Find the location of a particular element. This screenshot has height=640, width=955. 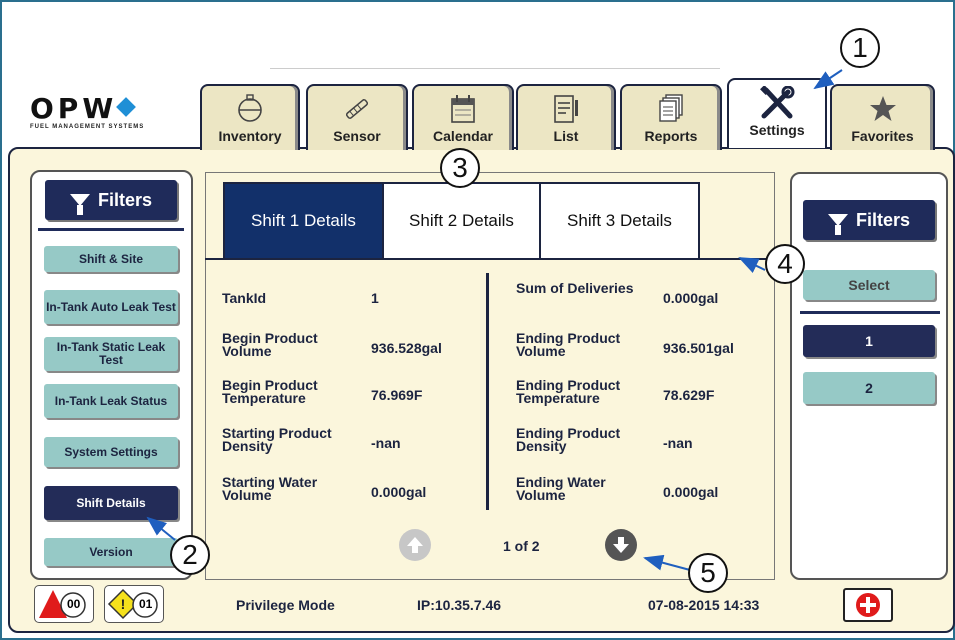

tab-sensor: Sensor is located at coordinates (357, 117).